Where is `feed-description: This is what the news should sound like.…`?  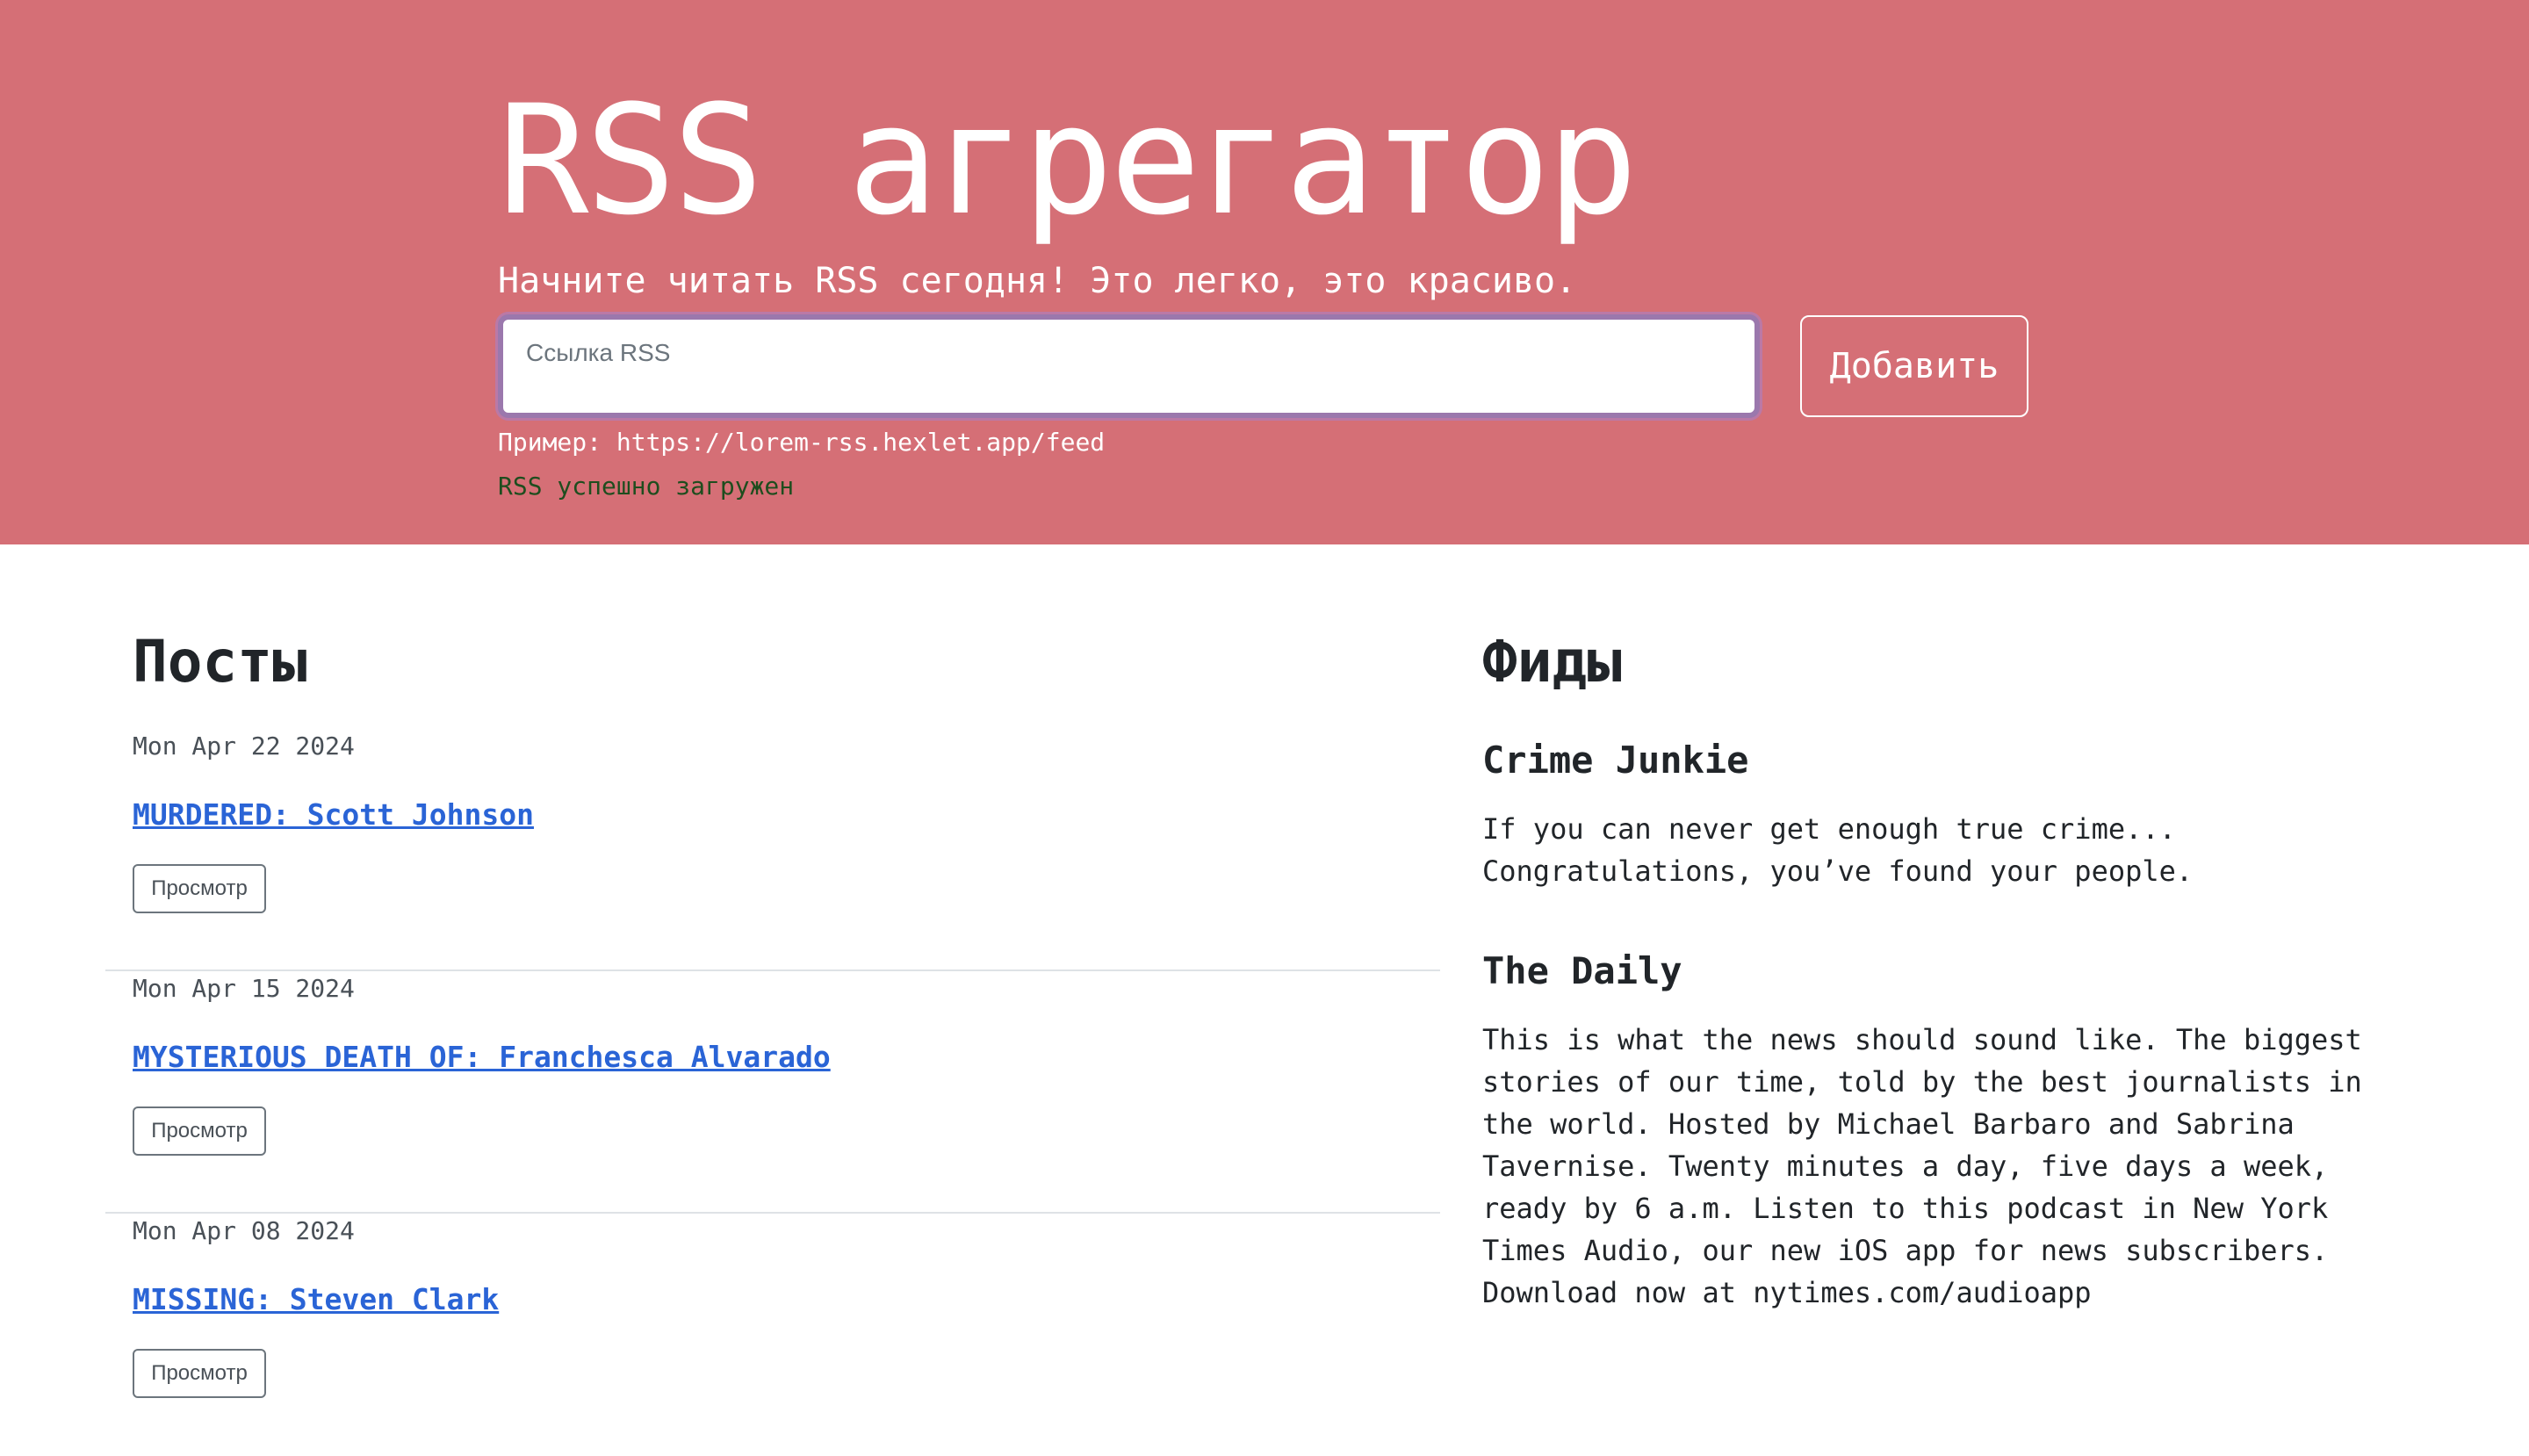
feed-description: This is what the news should sound like.… is located at coordinates (1922, 1166).